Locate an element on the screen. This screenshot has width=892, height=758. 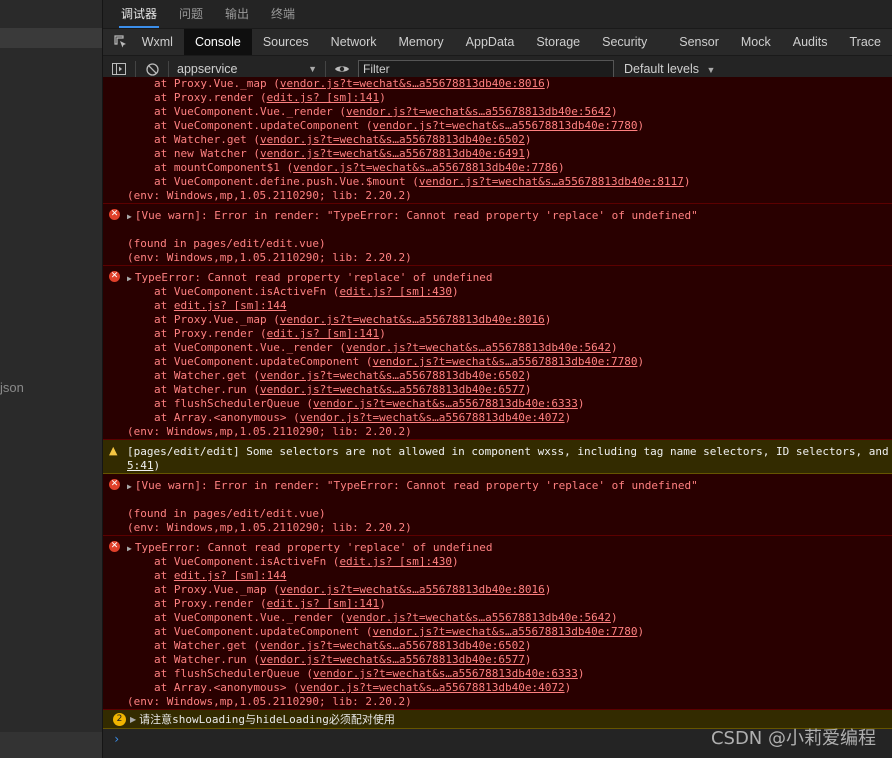
left-bottom-bar is located at coordinates (51, 745).